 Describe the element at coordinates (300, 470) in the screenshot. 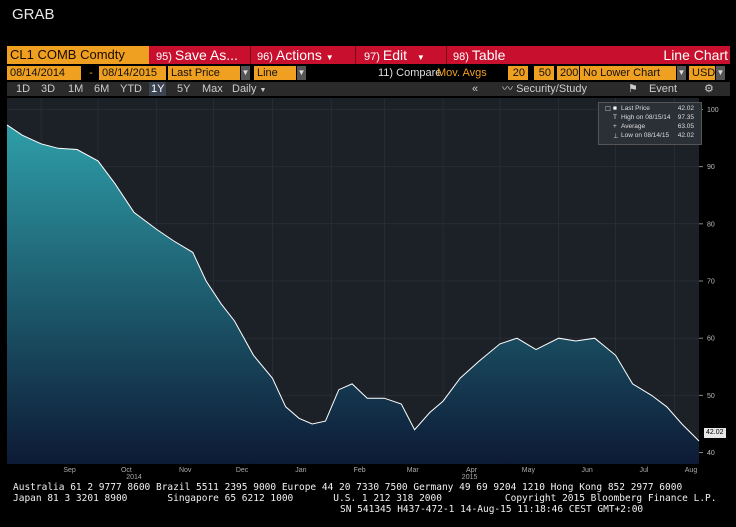

I see `x-tick-label: Jan` at that location.